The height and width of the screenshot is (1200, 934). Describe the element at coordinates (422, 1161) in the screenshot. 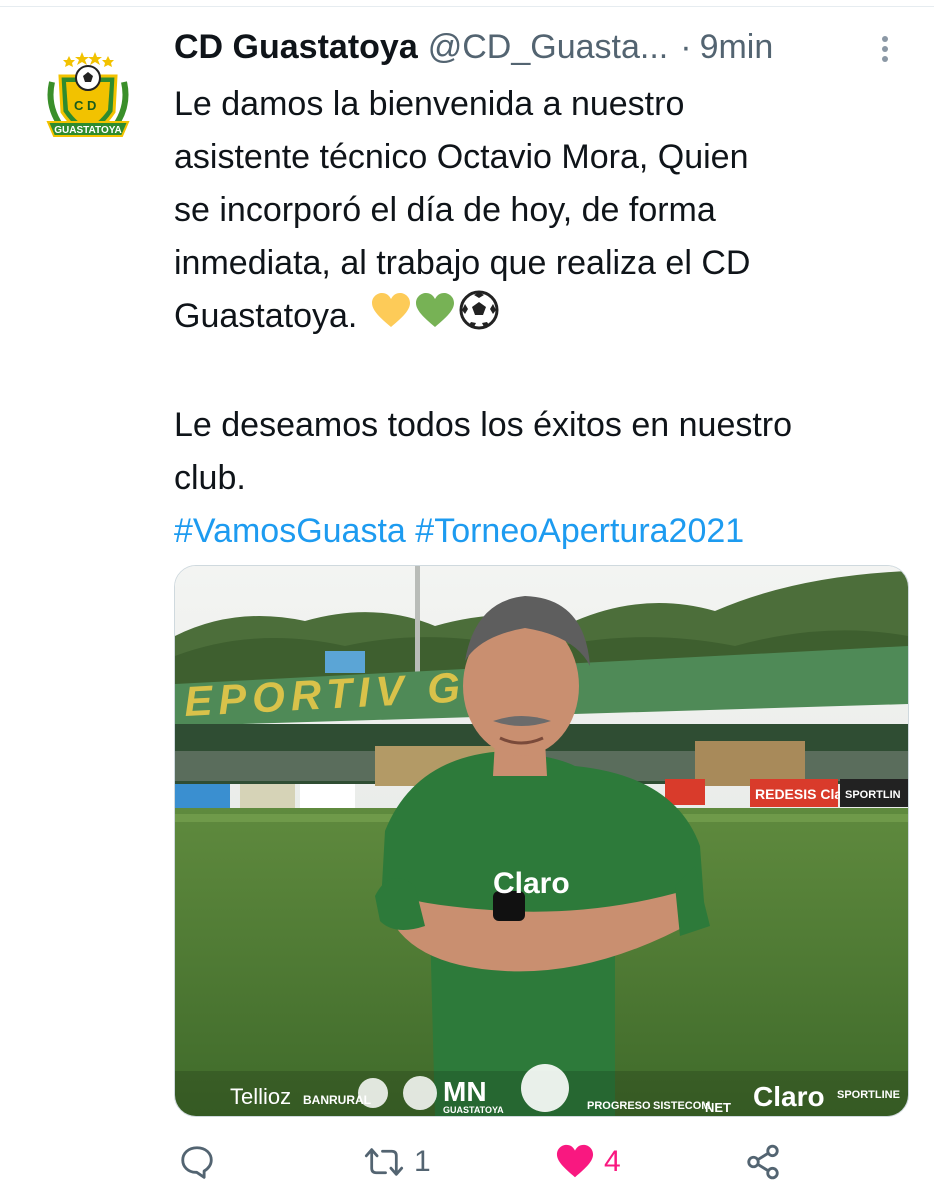

I see `retweet-count: 1` at that location.